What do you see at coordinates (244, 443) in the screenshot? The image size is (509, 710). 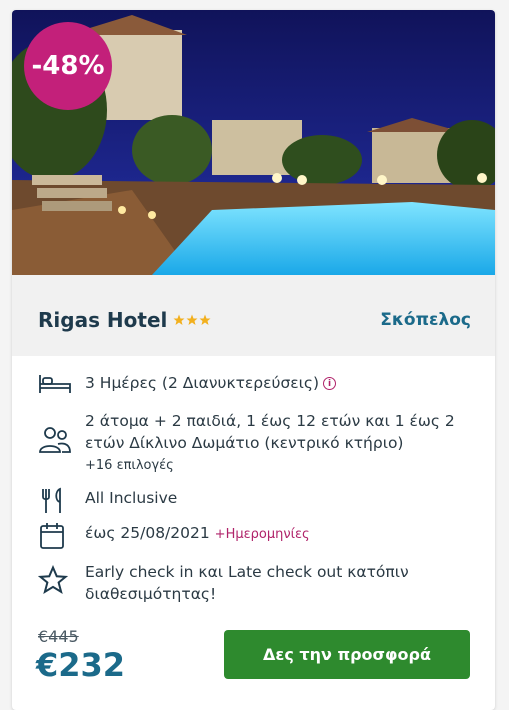 I see `guests-line-2: ετών Δίκλινο Δωμάτιο (κεντρικό κτήριο)` at bounding box center [244, 443].